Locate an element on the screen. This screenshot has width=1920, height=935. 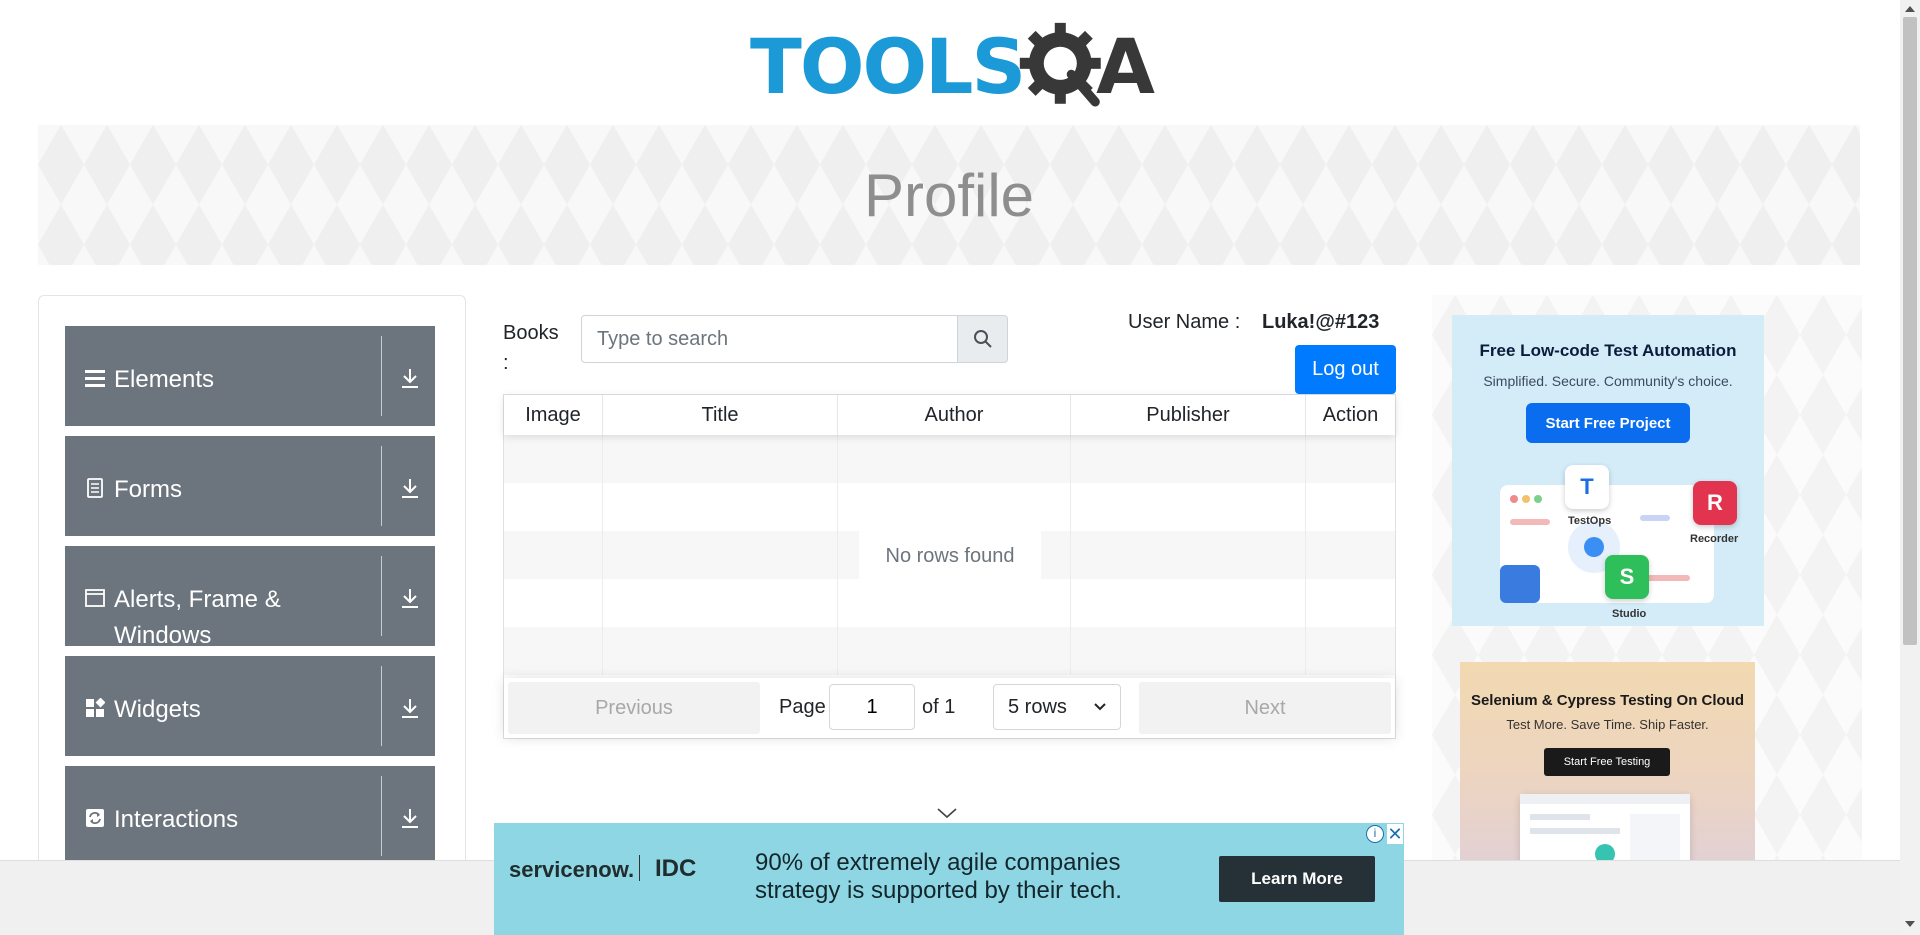
studio-badge: S is located at coordinates (1627, 577).